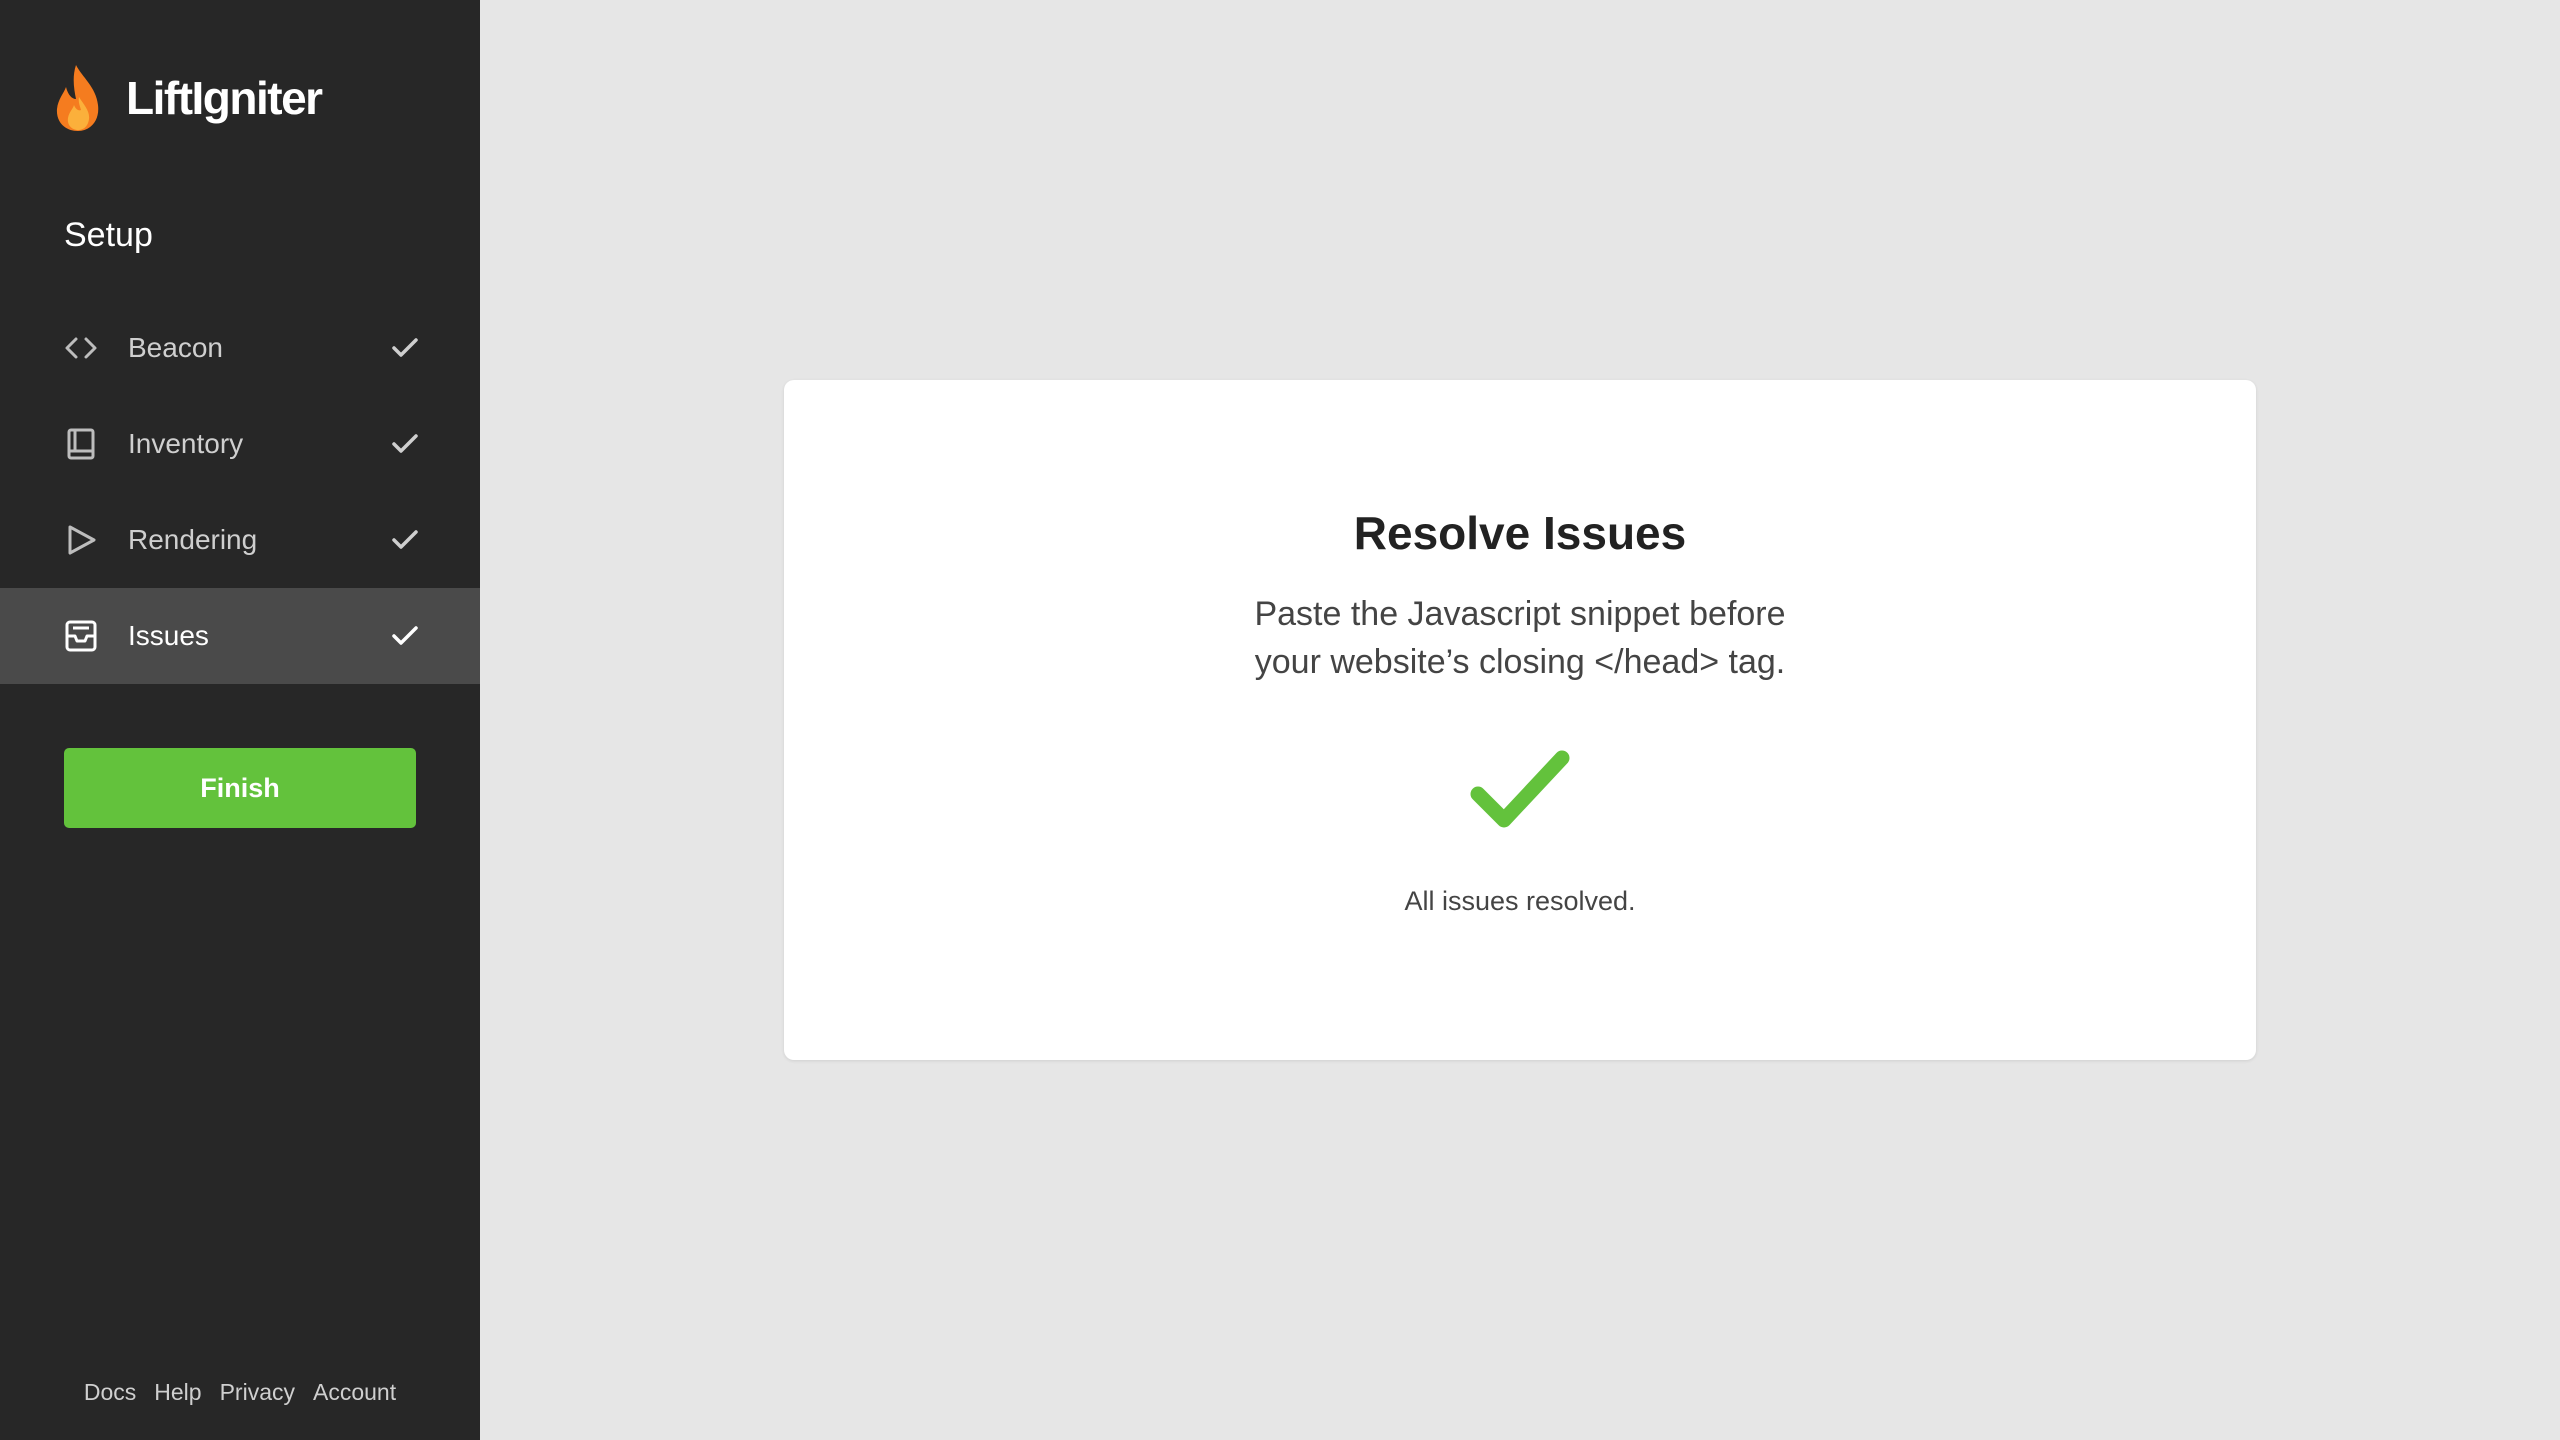 The width and height of the screenshot is (2560, 1440). I want to click on nav-item-label: Inventory, so click(186, 443).